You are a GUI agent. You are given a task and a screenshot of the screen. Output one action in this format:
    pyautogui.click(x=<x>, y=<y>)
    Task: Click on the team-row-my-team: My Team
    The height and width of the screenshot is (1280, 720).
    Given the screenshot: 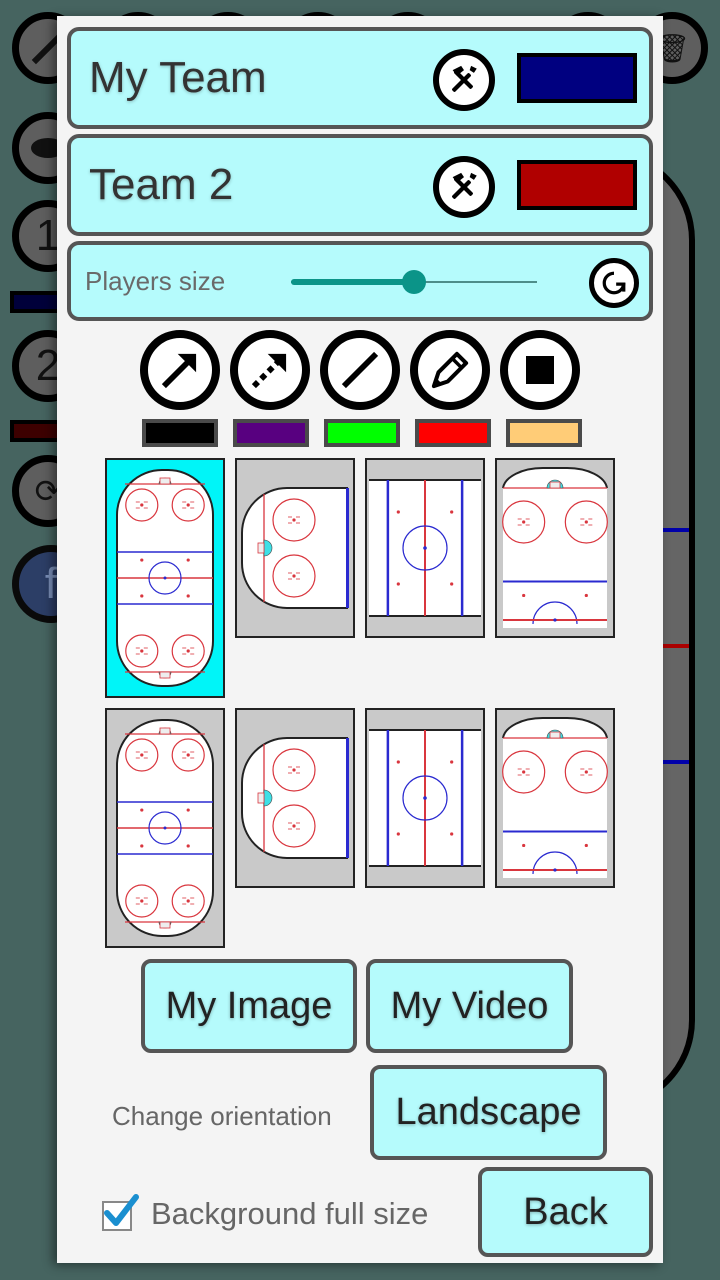 What is the action you would take?
    pyautogui.click(x=360, y=78)
    